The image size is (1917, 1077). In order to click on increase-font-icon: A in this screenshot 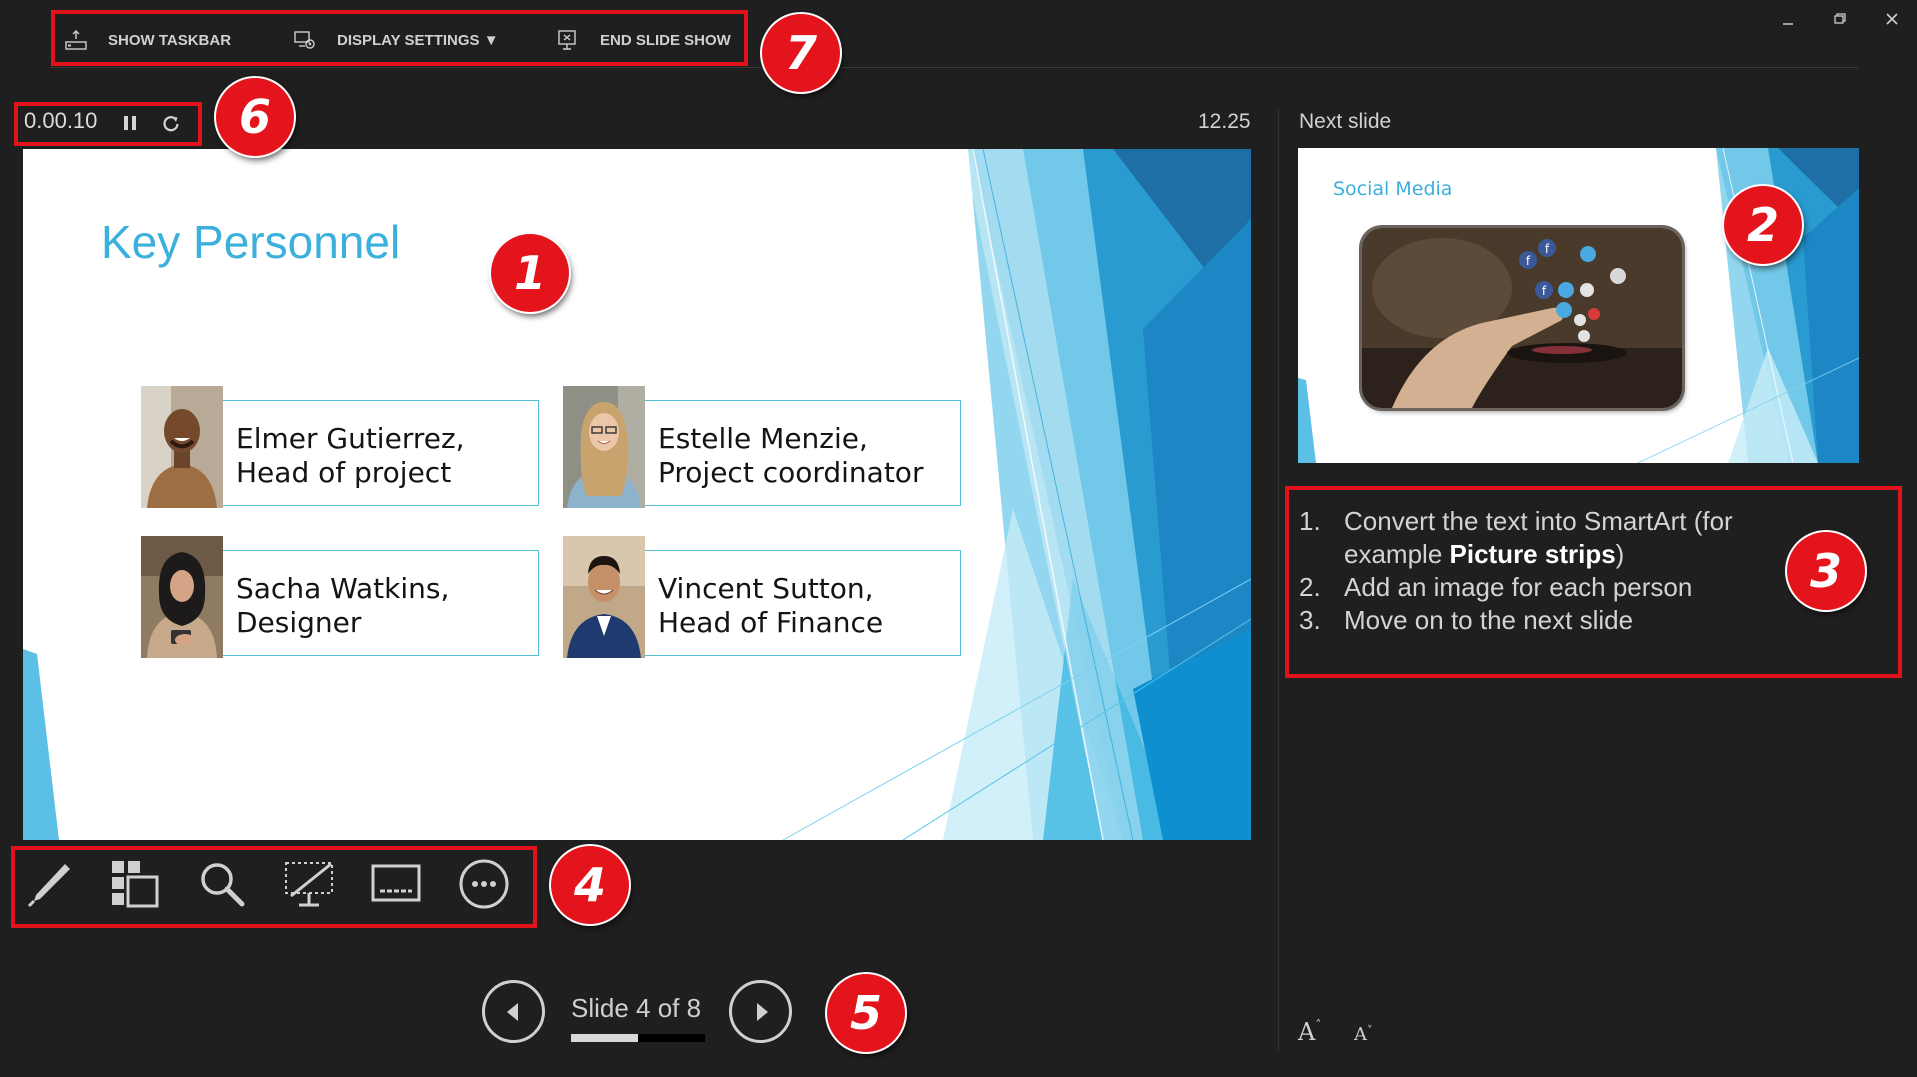, I will do `click(1307, 1032)`.